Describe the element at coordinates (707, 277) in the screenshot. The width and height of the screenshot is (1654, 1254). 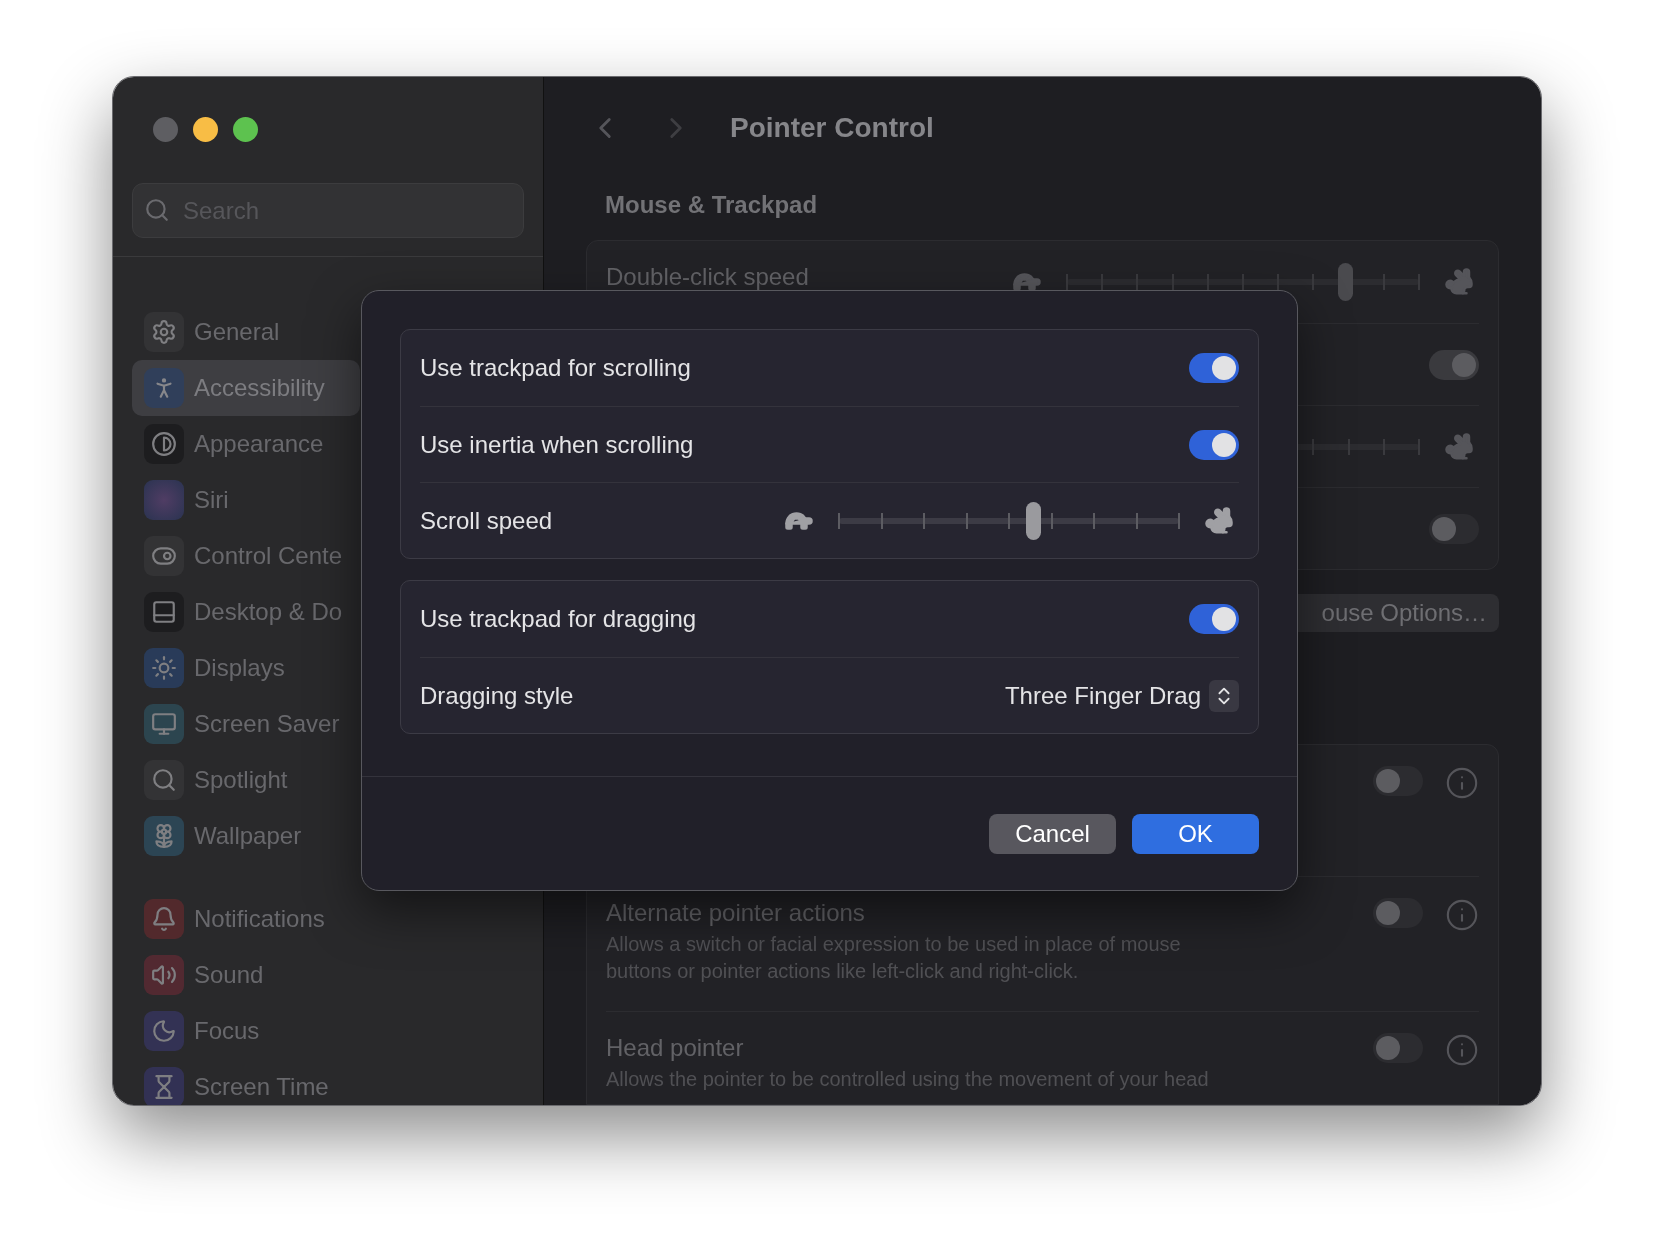
I see `setting-label: Double-click speed` at that location.